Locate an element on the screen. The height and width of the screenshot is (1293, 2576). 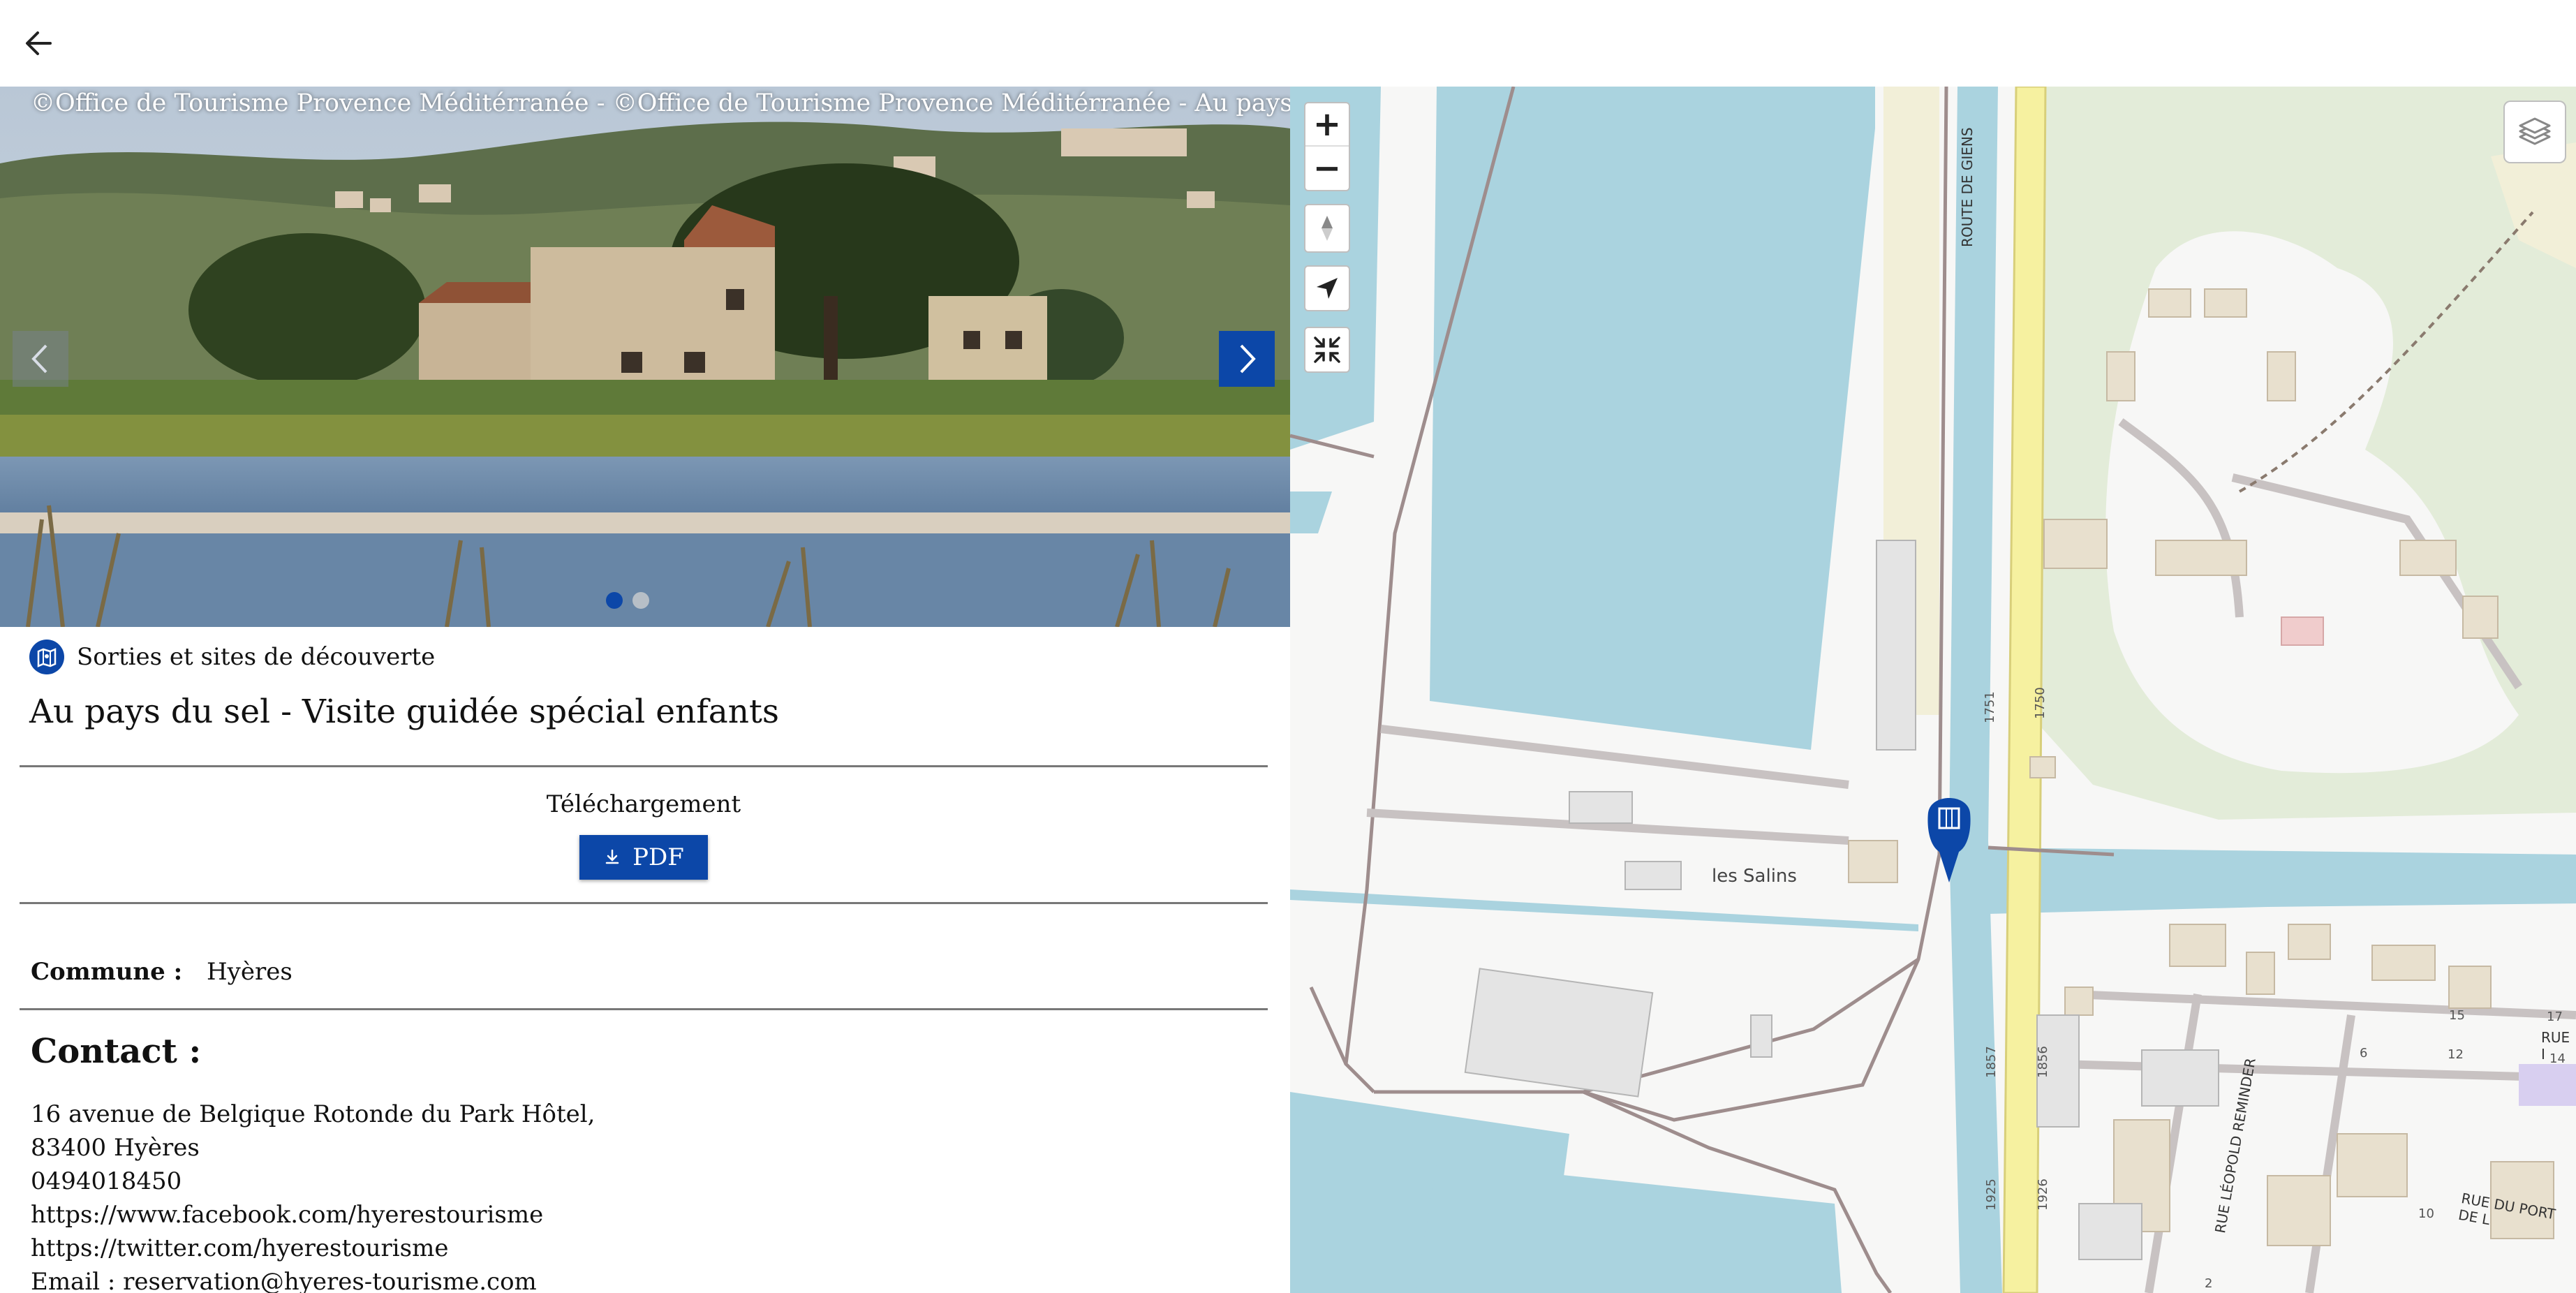
elevation-label: 1750 is located at coordinates (2040, 703).